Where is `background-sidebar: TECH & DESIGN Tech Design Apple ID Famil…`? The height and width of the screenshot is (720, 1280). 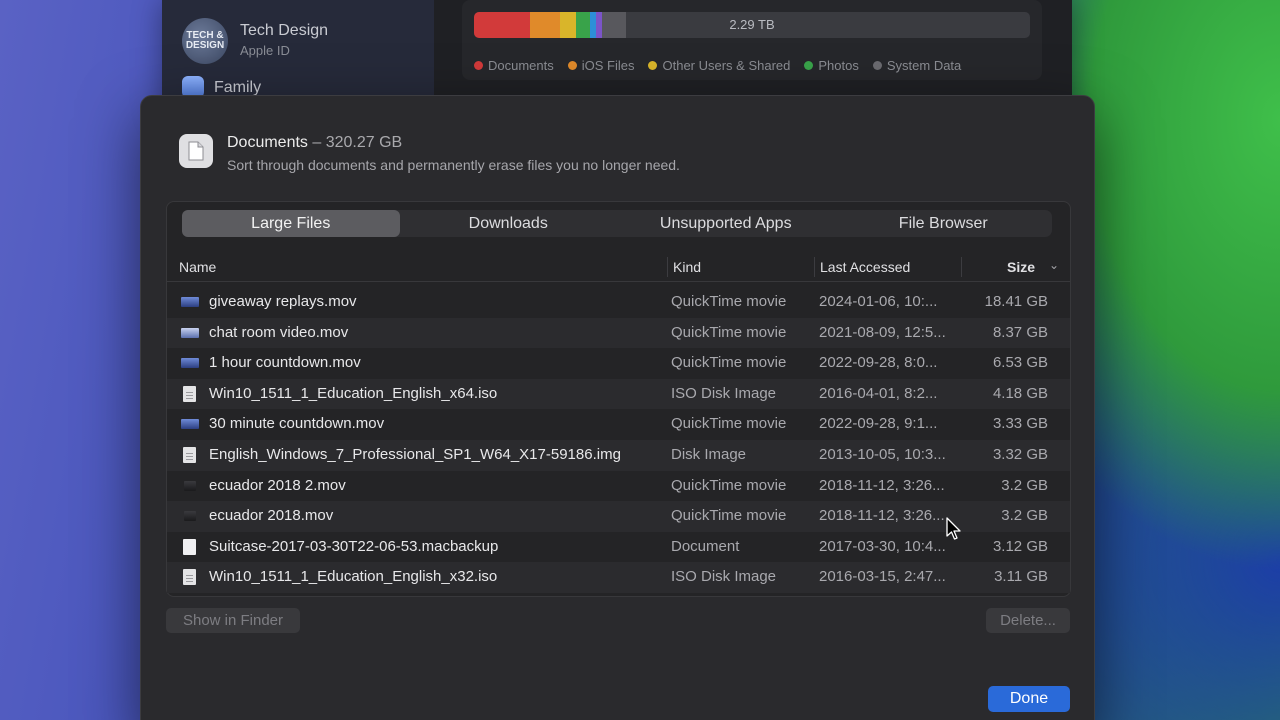 background-sidebar: TECH & DESIGN Tech Design Apple ID Famil… is located at coordinates (298, 55).